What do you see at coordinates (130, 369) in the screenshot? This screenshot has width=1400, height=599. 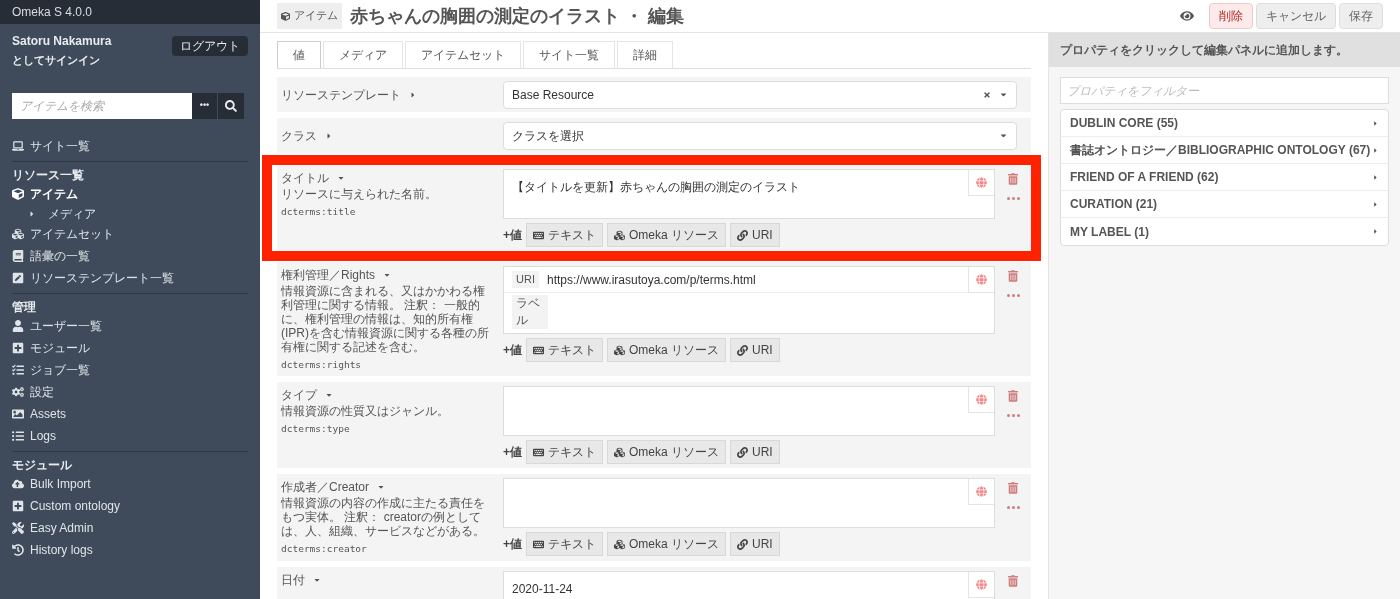 I see `nav-item: ジョブ一覧` at bounding box center [130, 369].